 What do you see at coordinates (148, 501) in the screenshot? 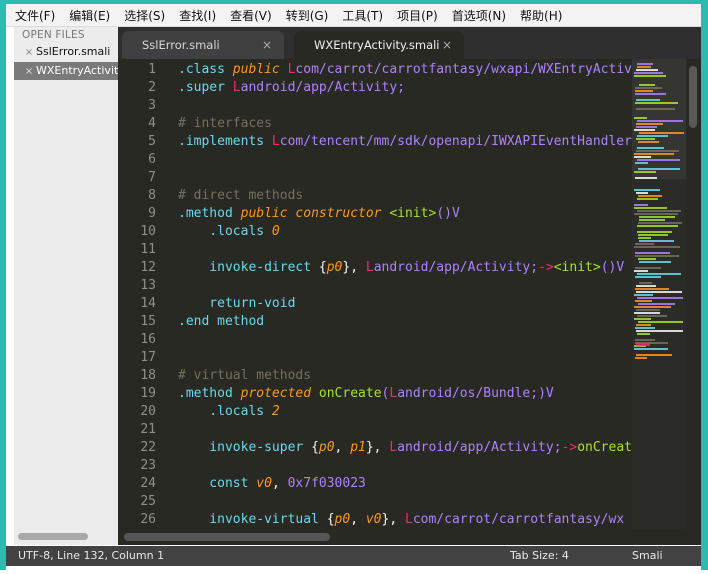
I see `line-number: 25` at bounding box center [148, 501].